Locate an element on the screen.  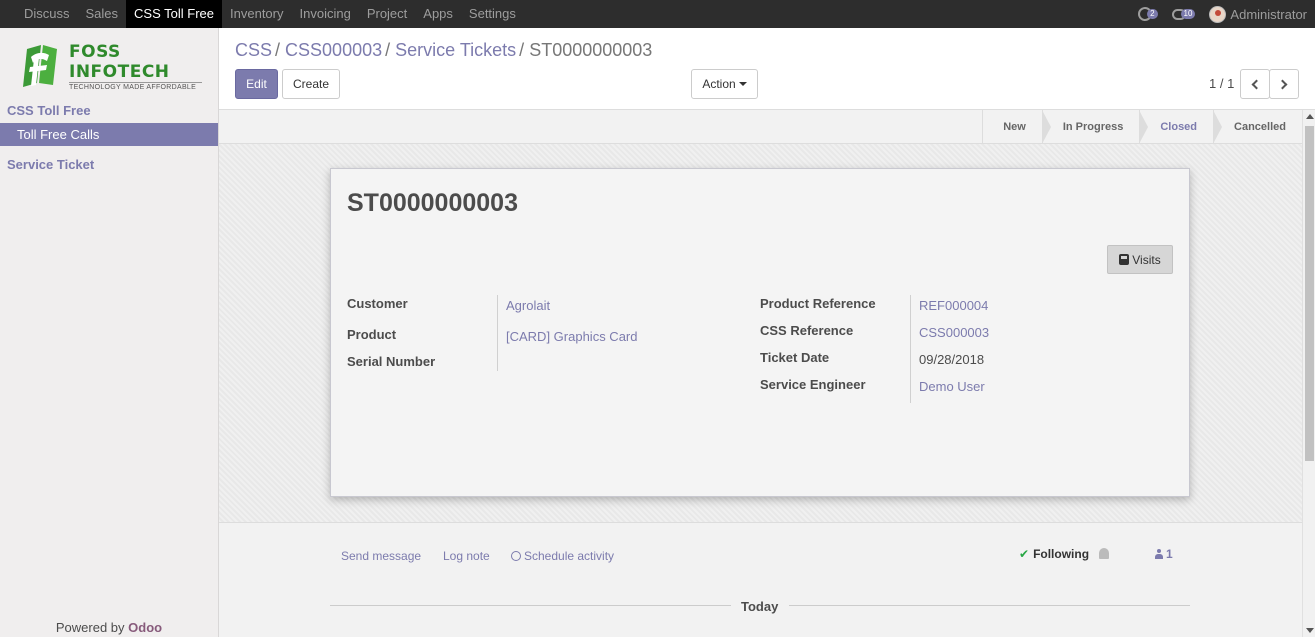
schedule-activity-button: Schedule activity is located at coordinates (562, 556).